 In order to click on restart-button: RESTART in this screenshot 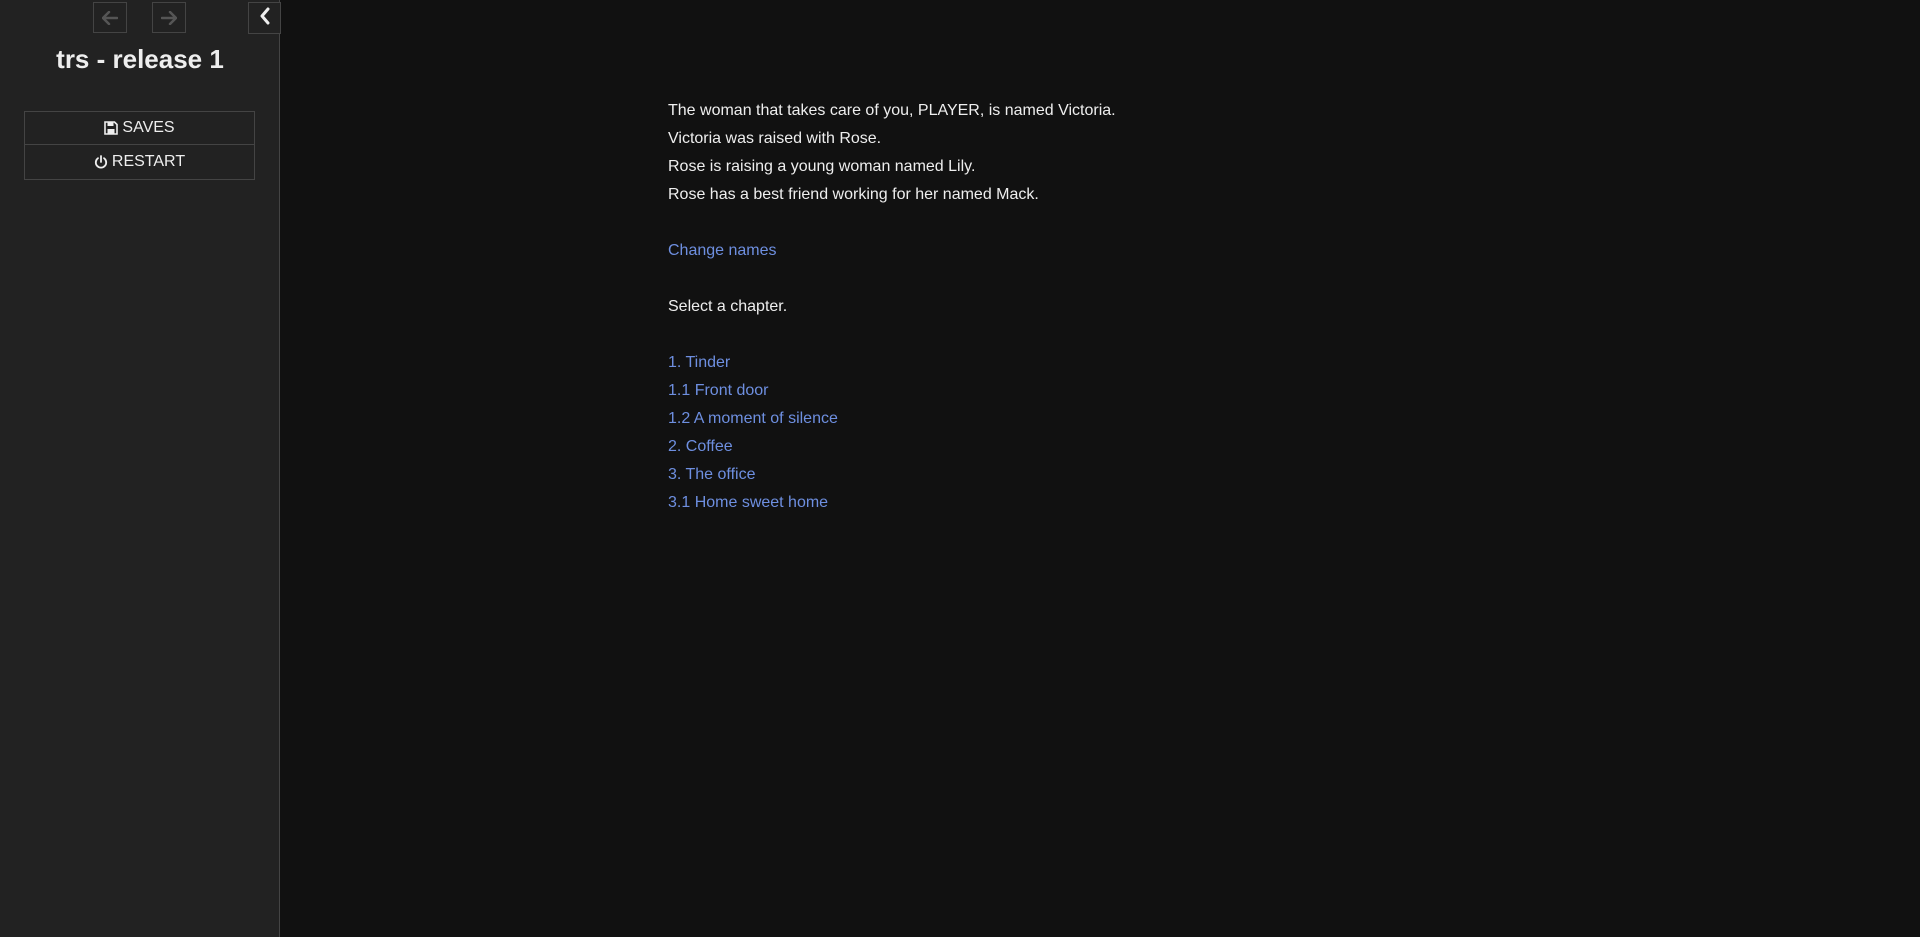, I will do `click(139, 162)`.